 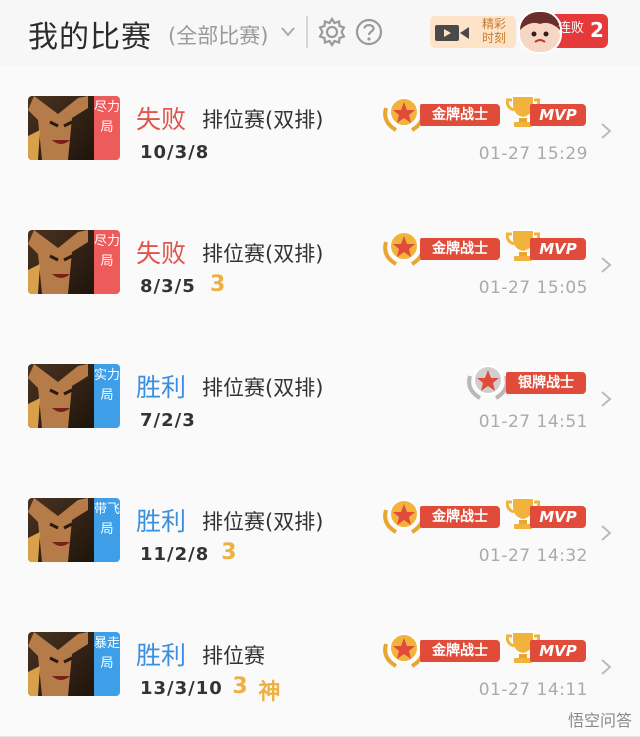 I want to click on badge-label: 银牌战士, so click(x=546, y=383).